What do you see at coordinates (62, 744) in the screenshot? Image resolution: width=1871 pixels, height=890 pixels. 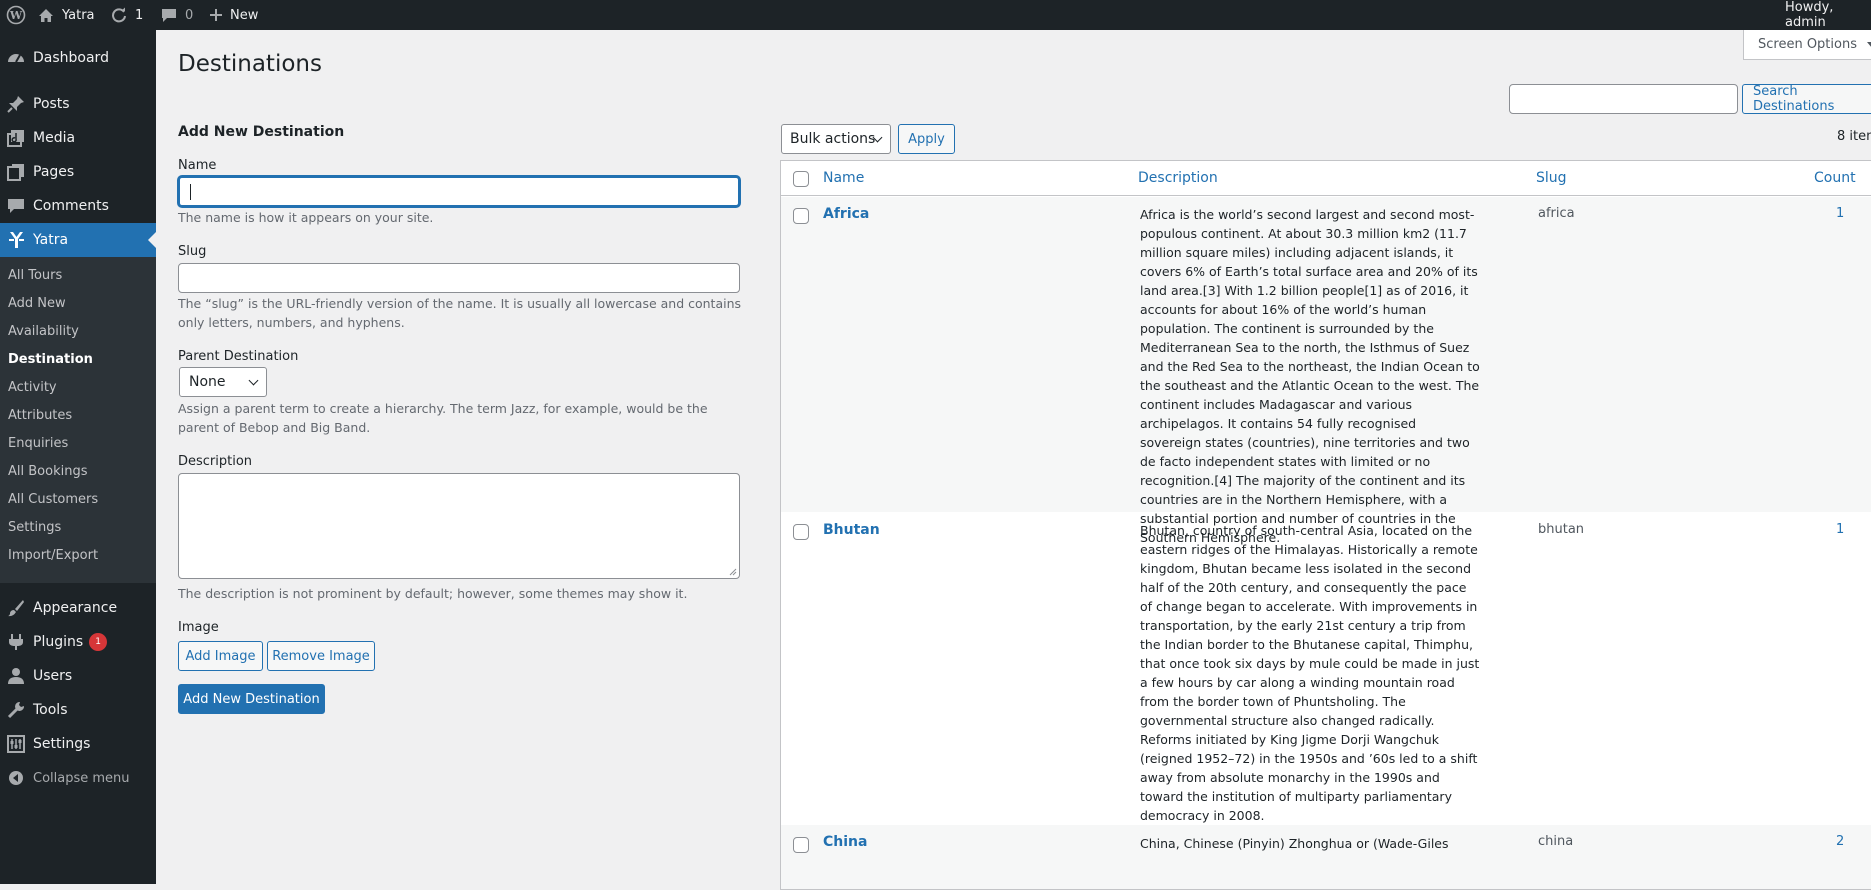 I see `menu-label: Settings` at bounding box center [62, 744].